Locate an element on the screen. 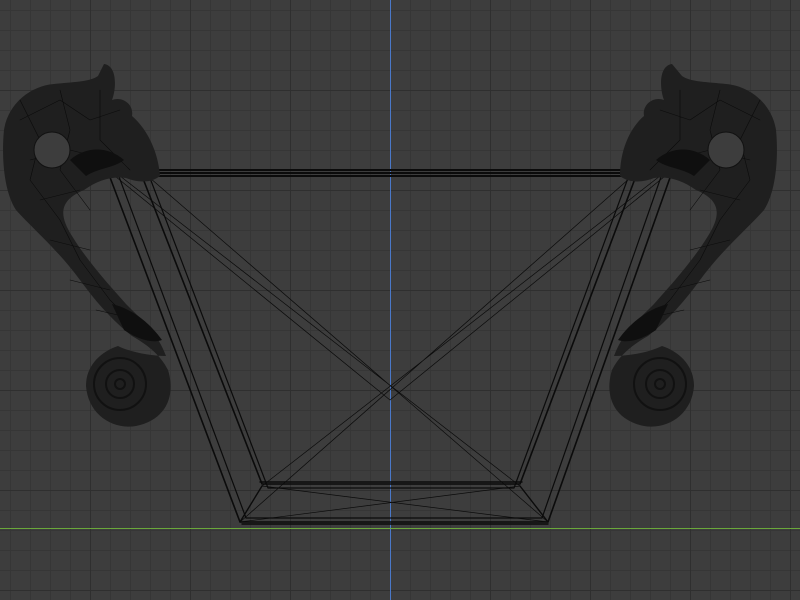 This screenshot has height=600, width=800. dragon-left-eye-hole is located at coordinates (52, 150).